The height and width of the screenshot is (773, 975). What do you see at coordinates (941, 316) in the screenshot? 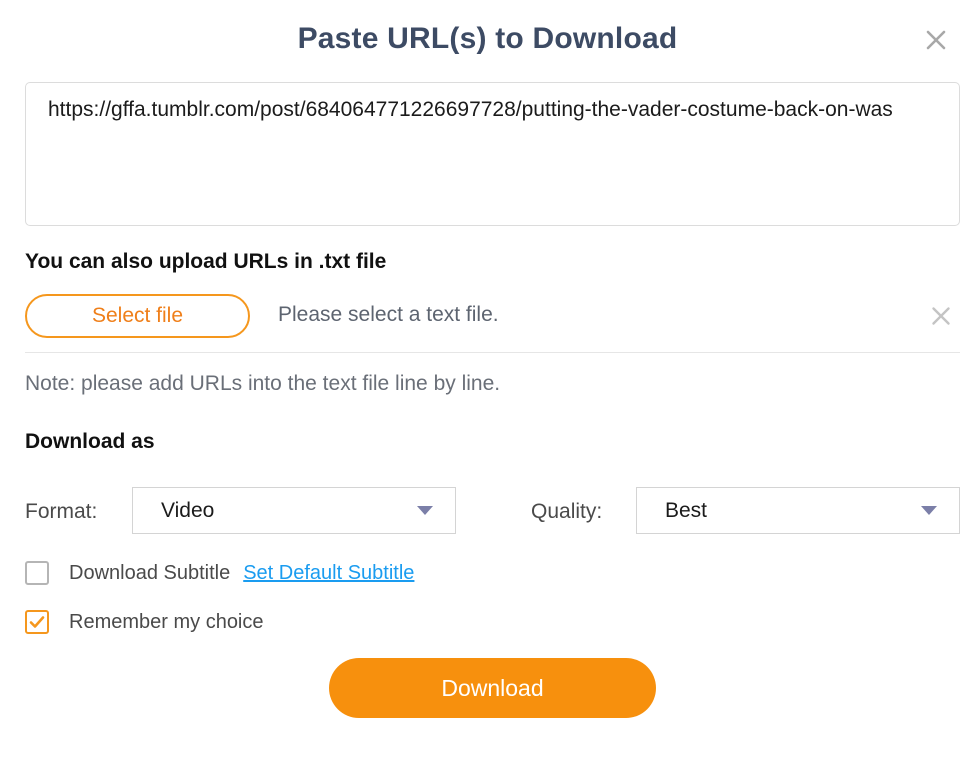
I see `clear-file-icon` at bounding box center [941, 316].